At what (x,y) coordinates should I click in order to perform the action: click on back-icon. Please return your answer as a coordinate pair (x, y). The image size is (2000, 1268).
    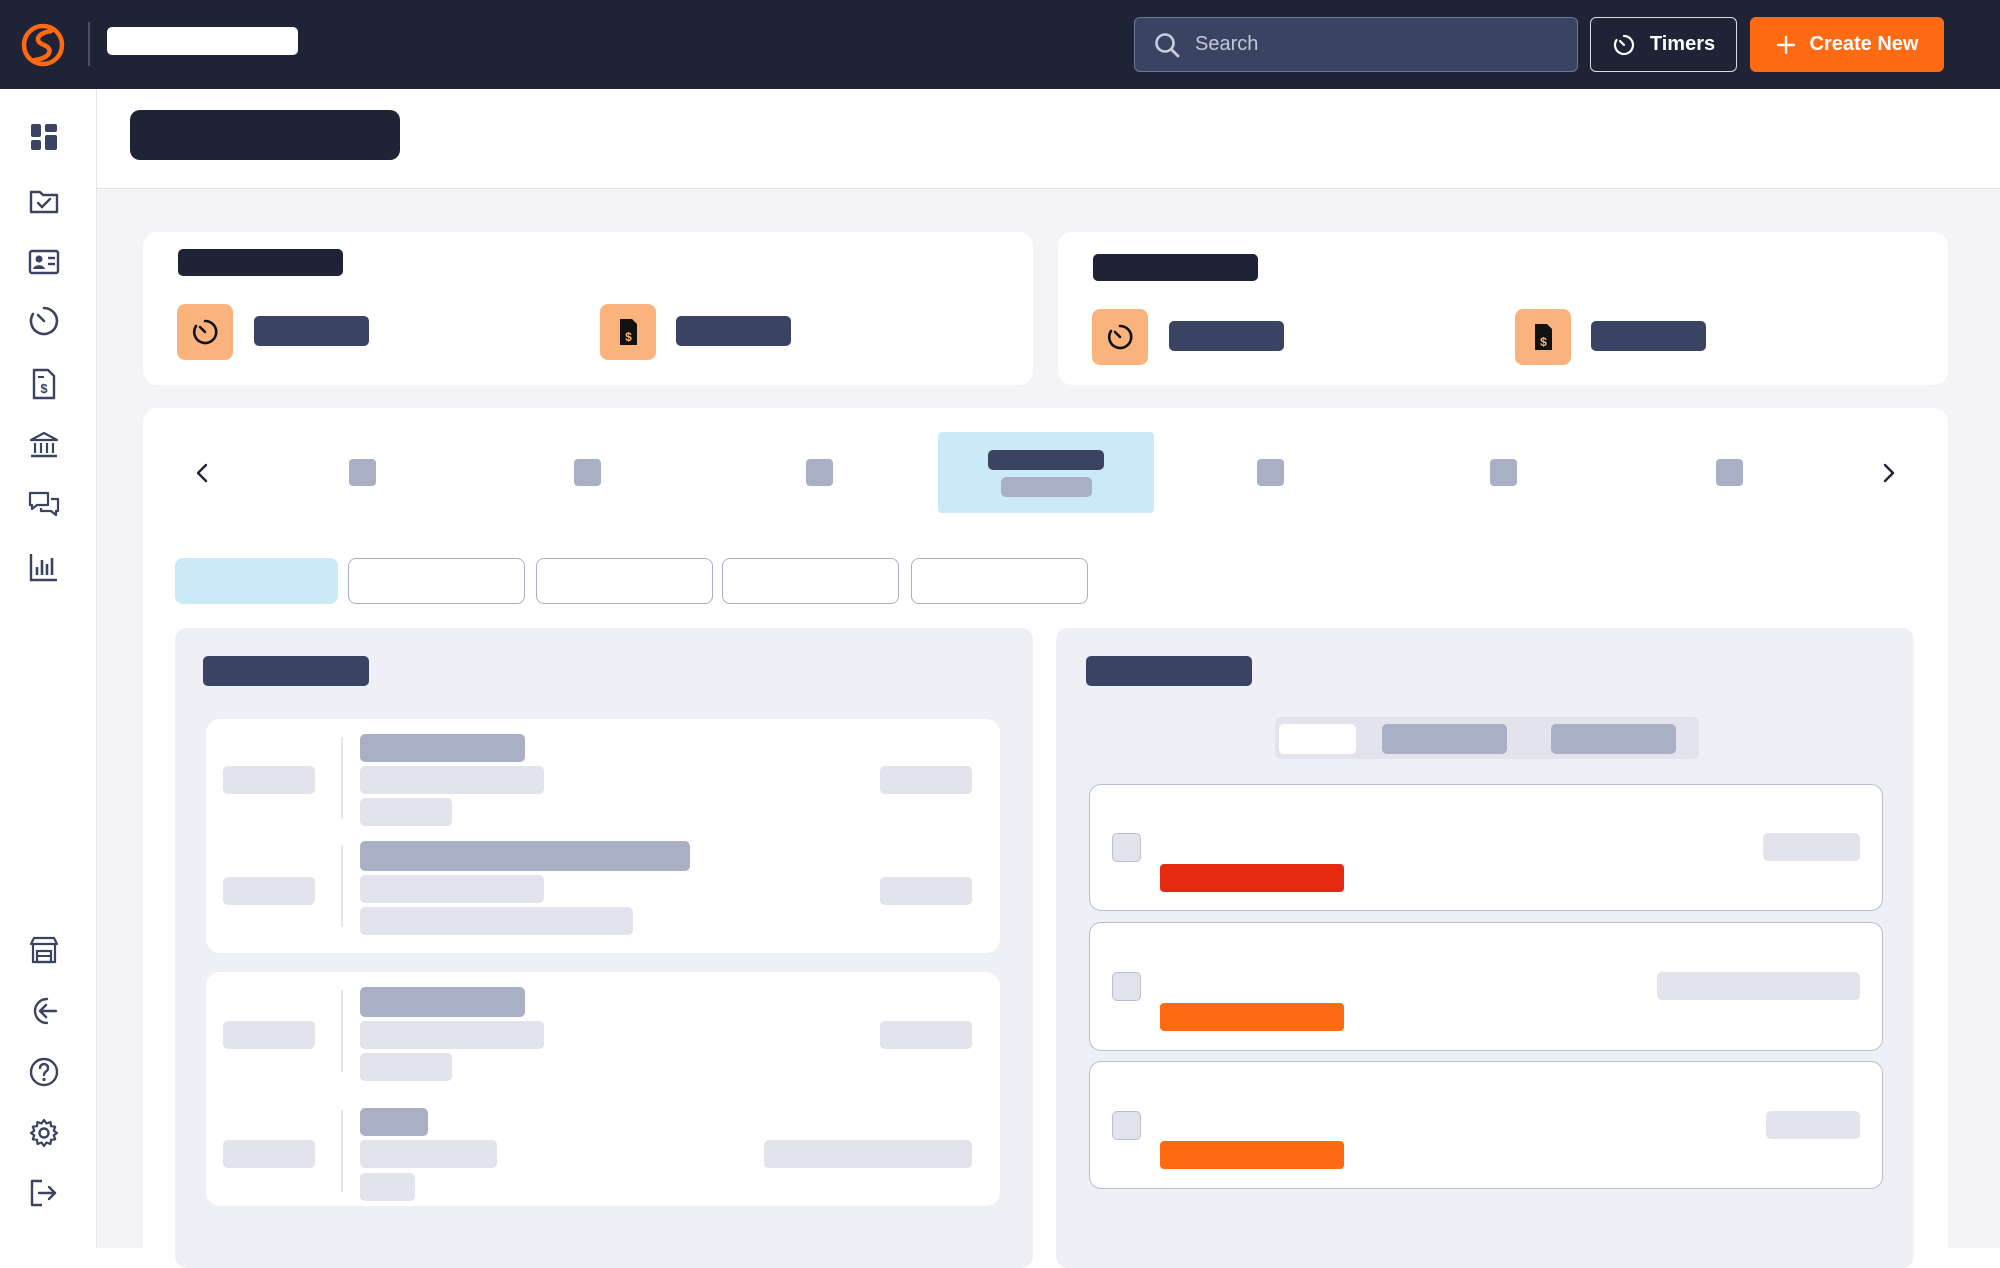
    Looking at the image, I should click on (44, 1011).